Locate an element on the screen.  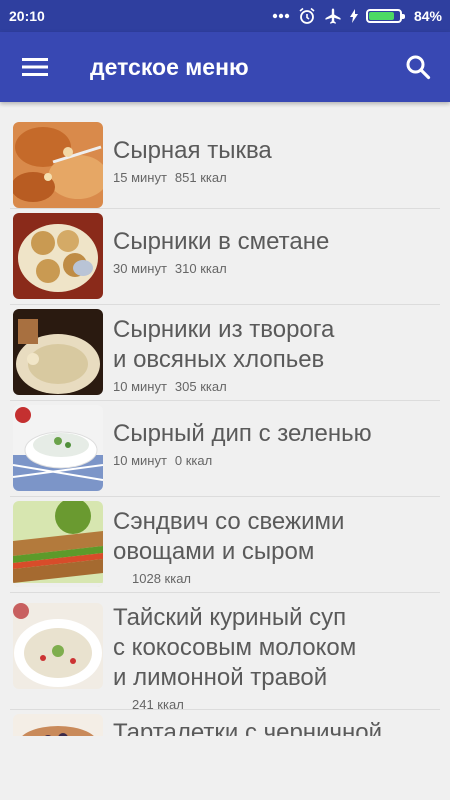
menu-button is located at coordinates (35, 67).